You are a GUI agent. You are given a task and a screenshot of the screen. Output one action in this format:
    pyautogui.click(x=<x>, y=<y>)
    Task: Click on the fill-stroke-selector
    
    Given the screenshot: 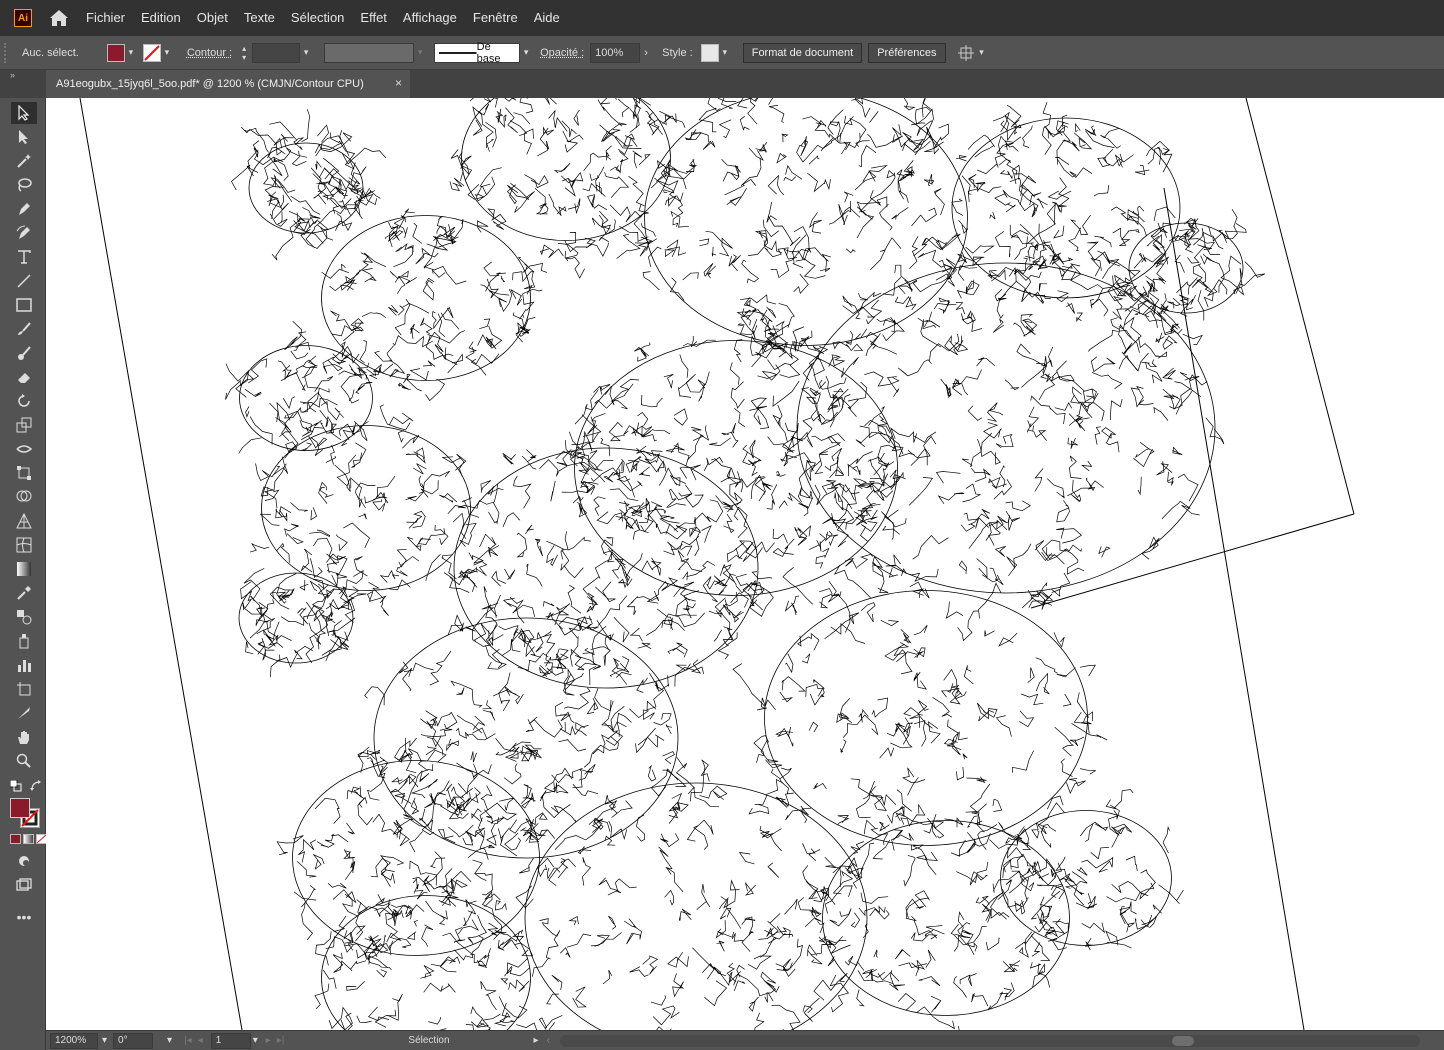 What is the action you would take?
    pyautogui.click(x=25, y=813)
    